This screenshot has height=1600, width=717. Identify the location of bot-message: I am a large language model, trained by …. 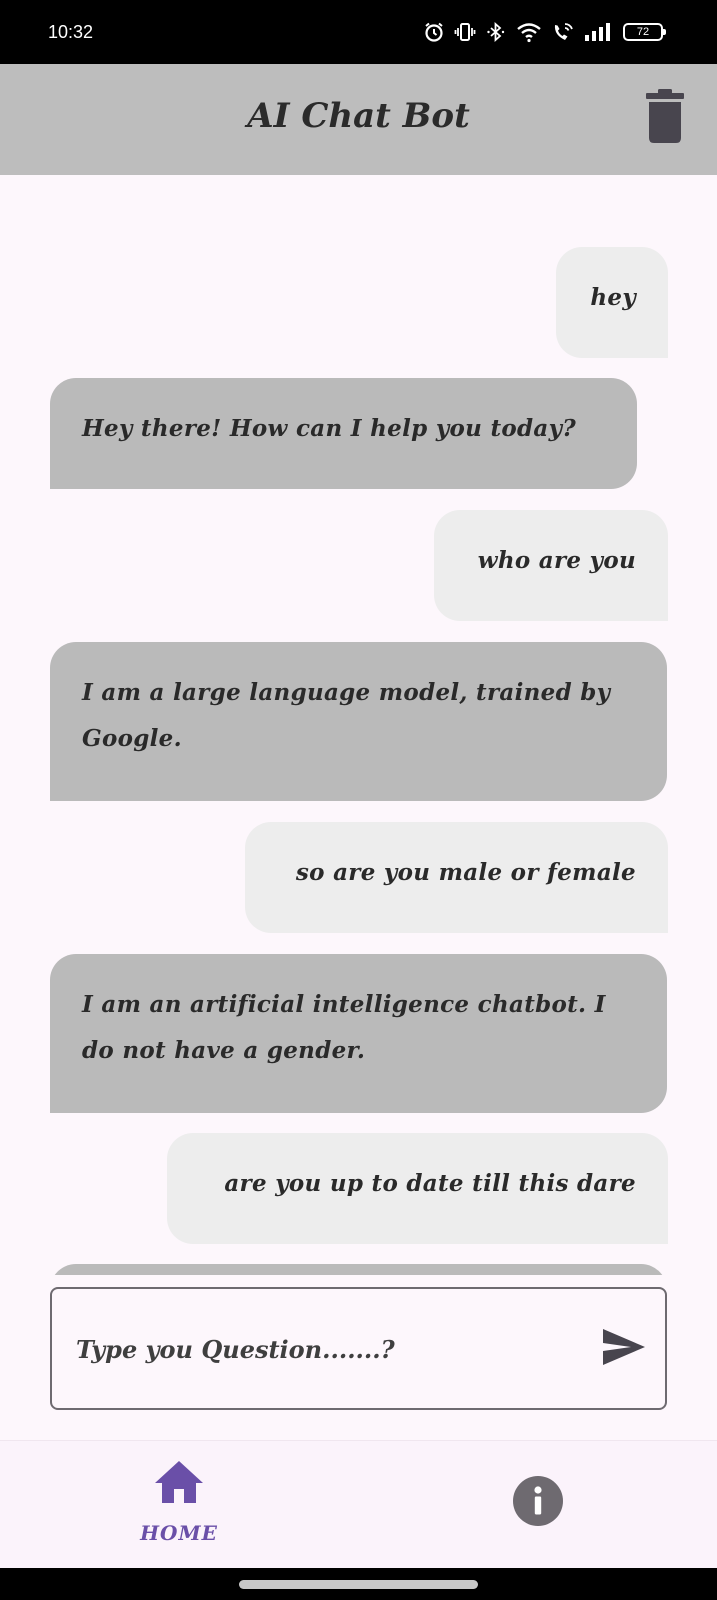
(358, 721).